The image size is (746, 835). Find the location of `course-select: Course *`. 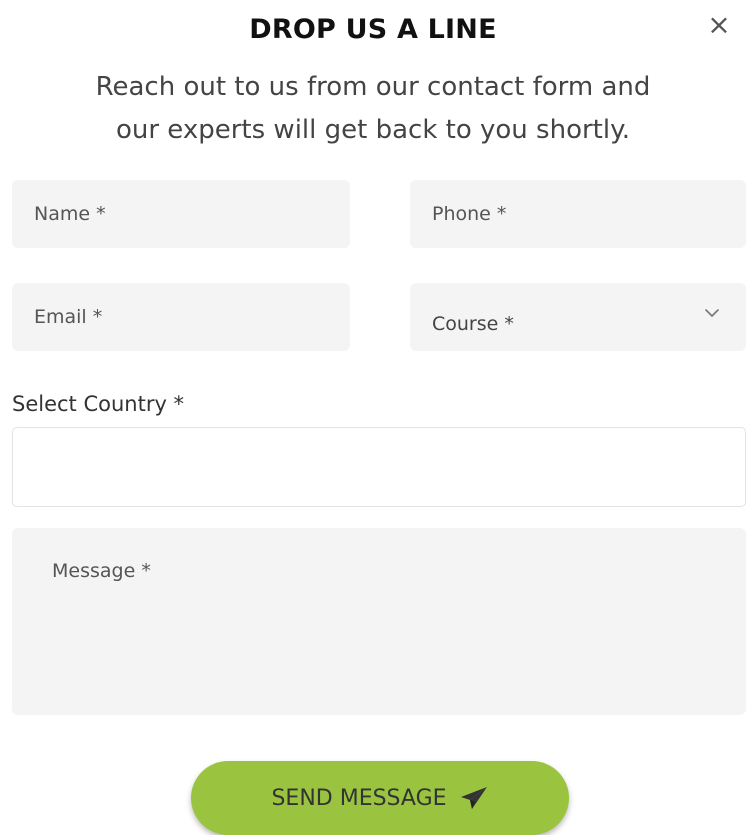

course-select: Course * is located at coordinates (578, 317).